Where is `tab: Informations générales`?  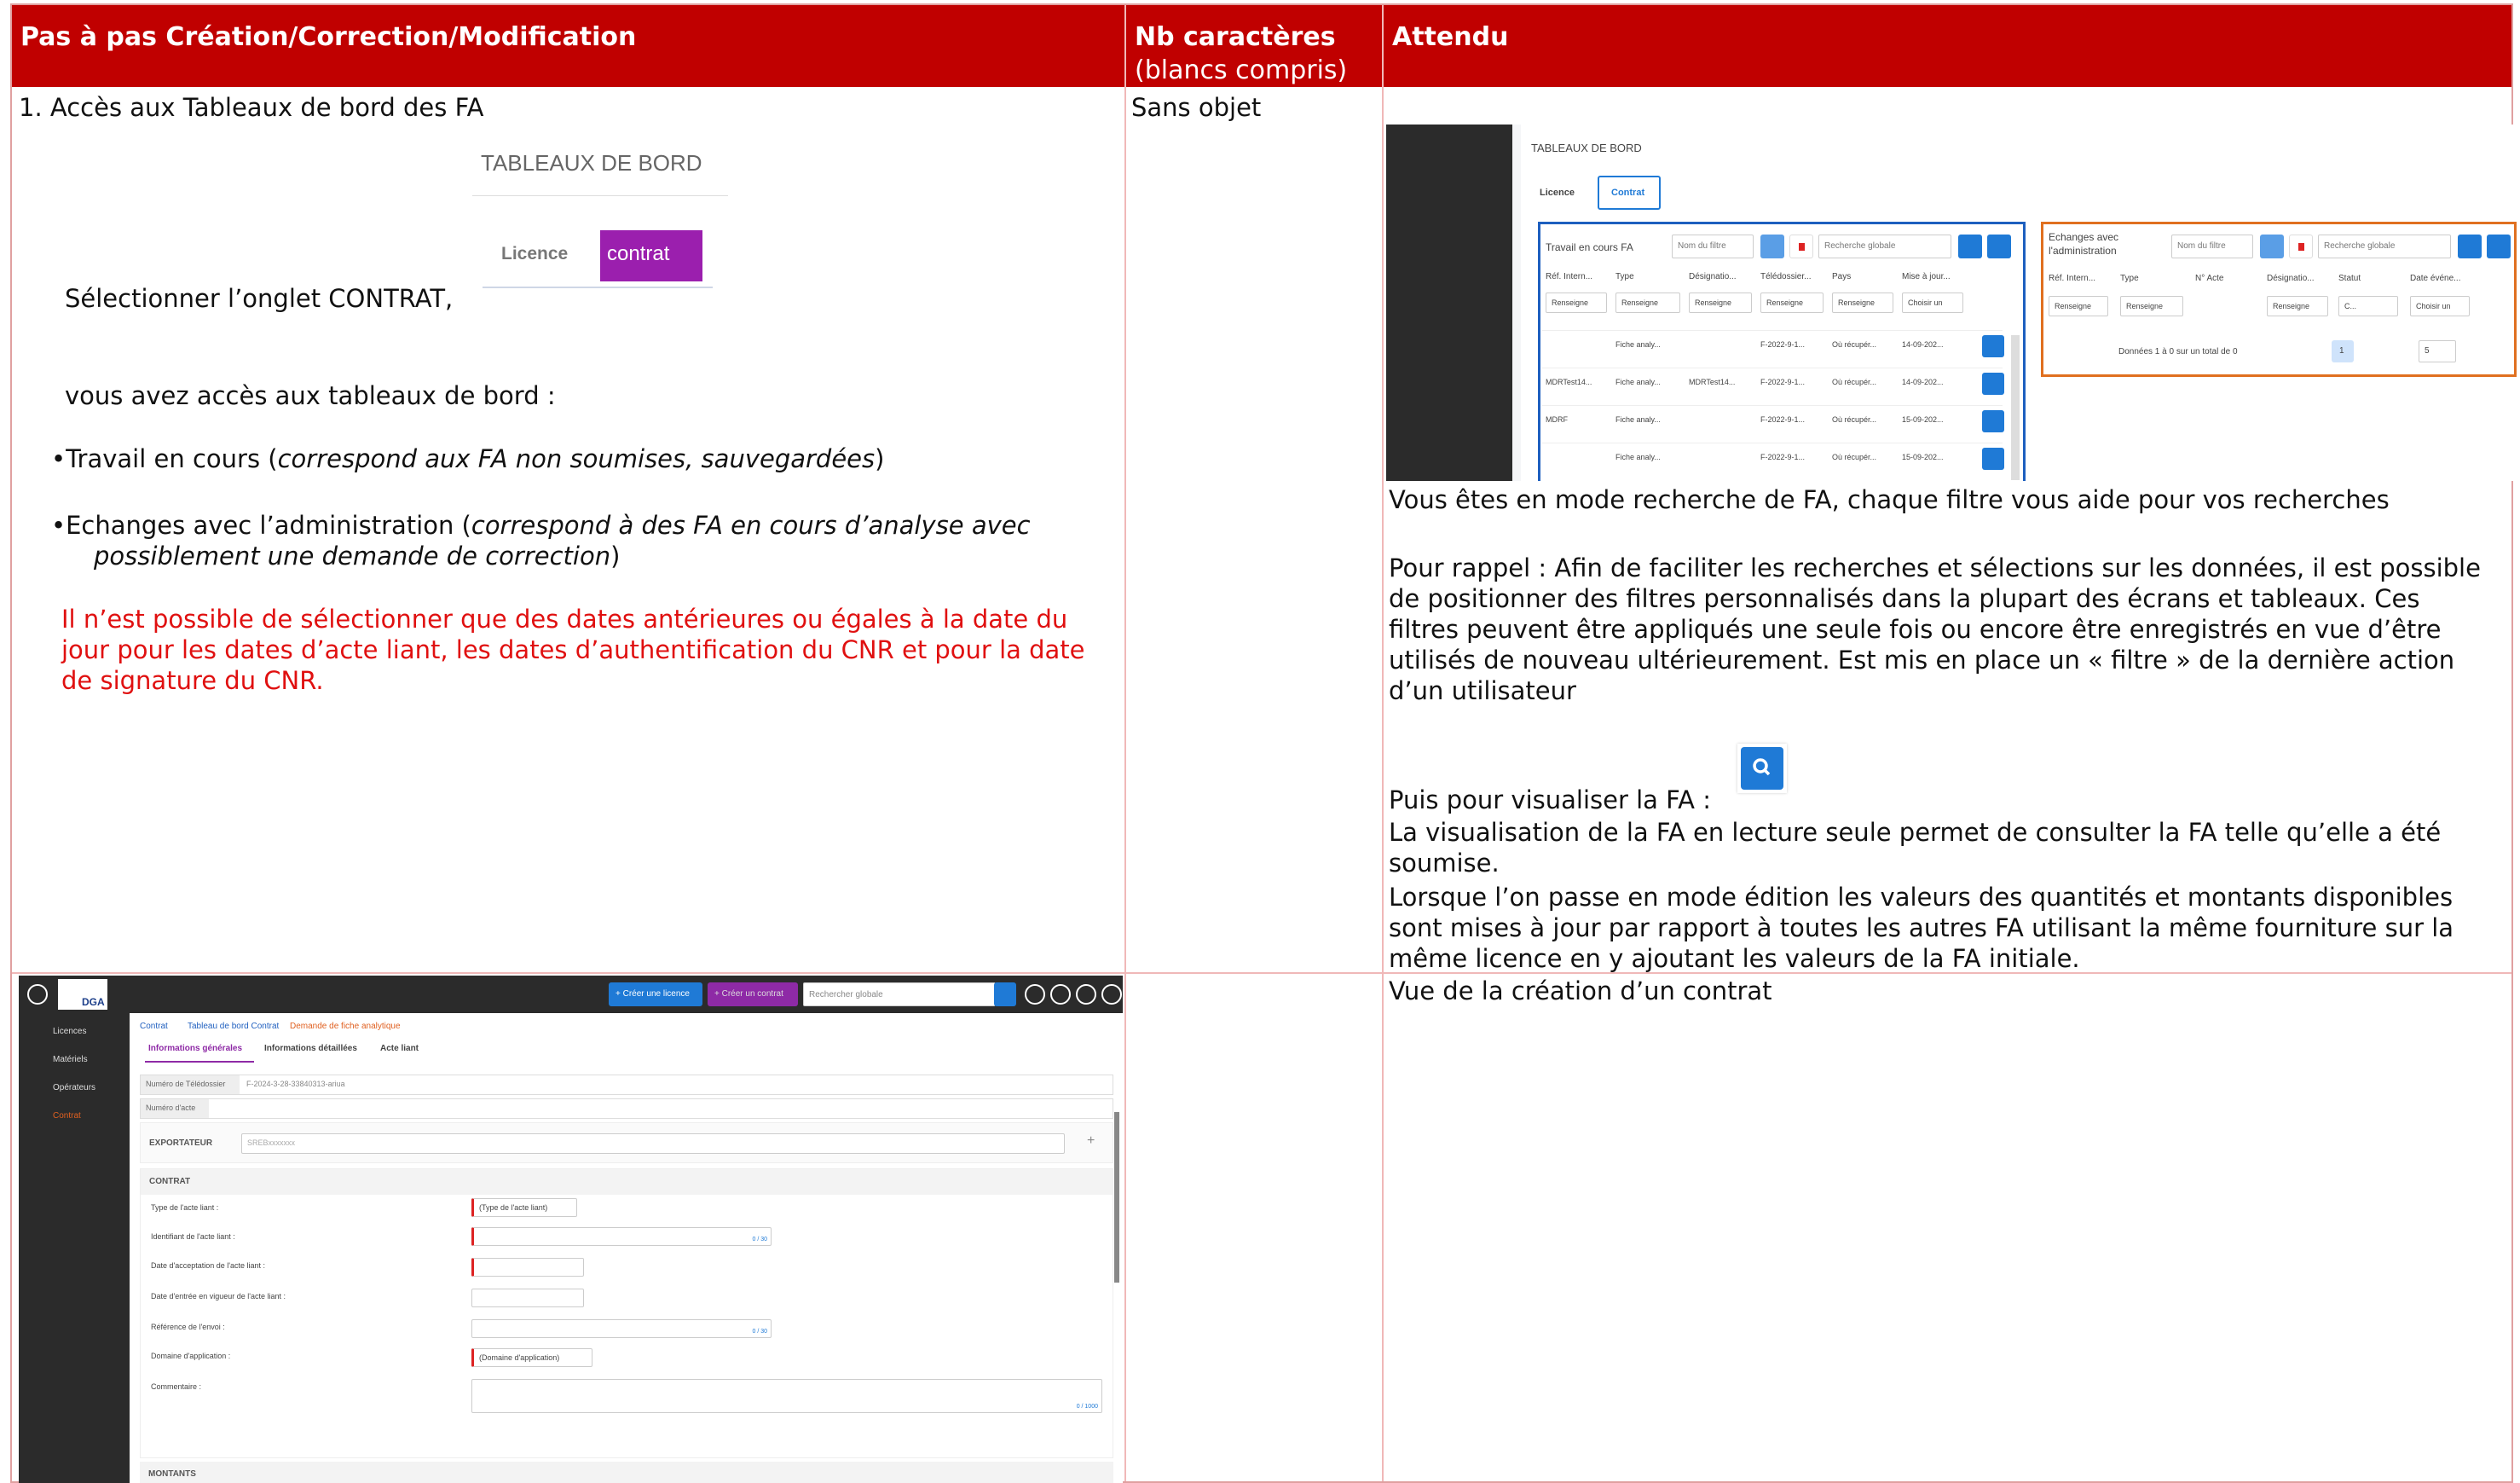 tab: Informations générales is located at coordinates (195, 1048).